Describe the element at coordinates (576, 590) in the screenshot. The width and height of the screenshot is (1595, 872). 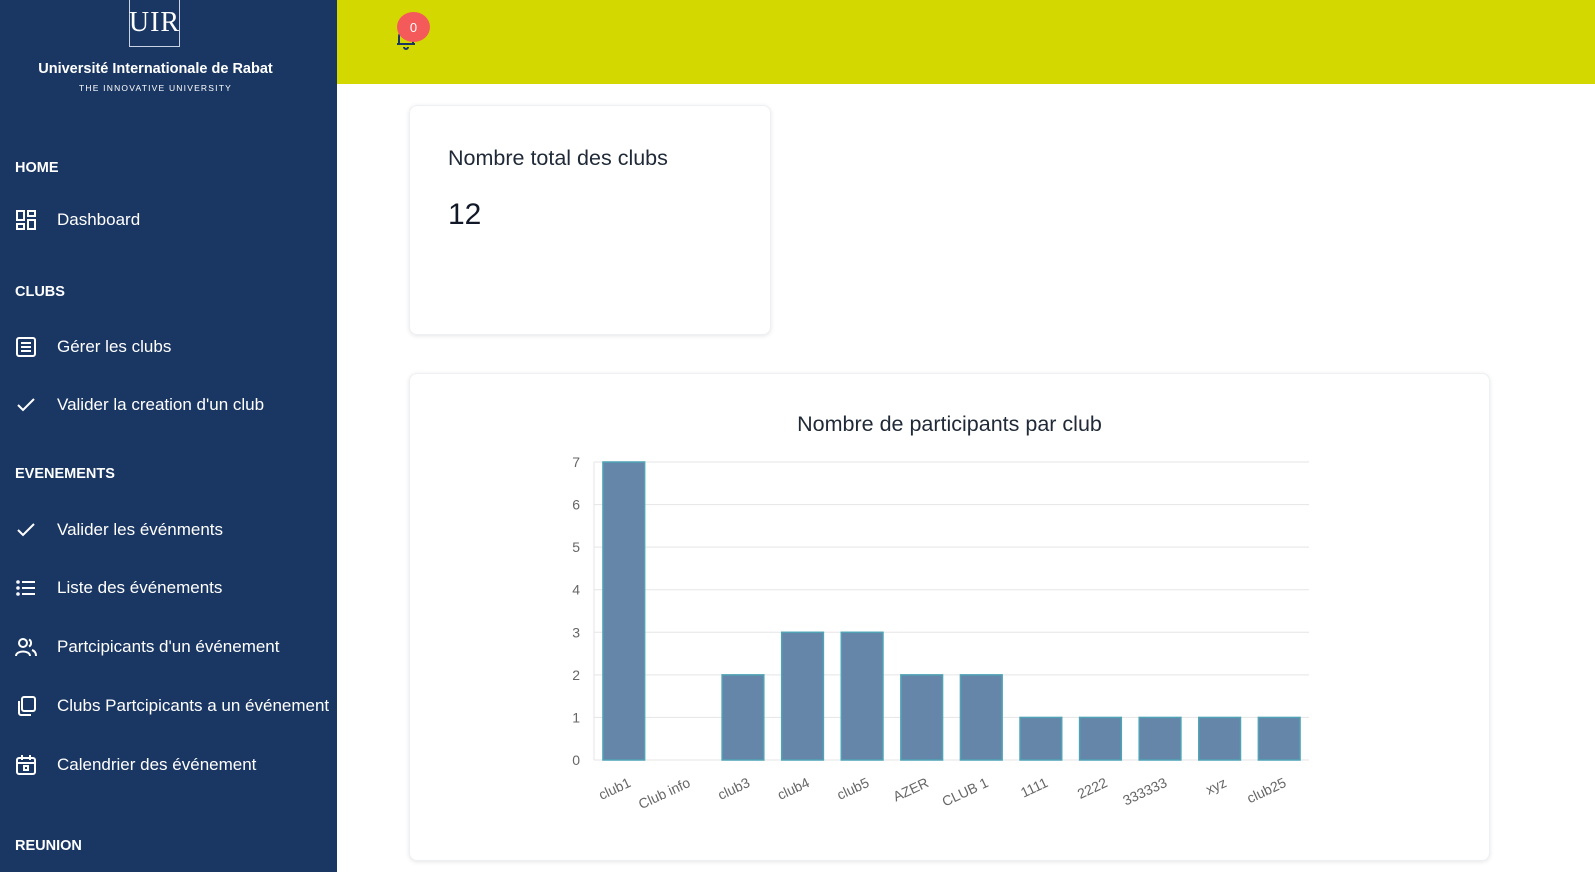
I see `y-tick-label: 4` at that location.